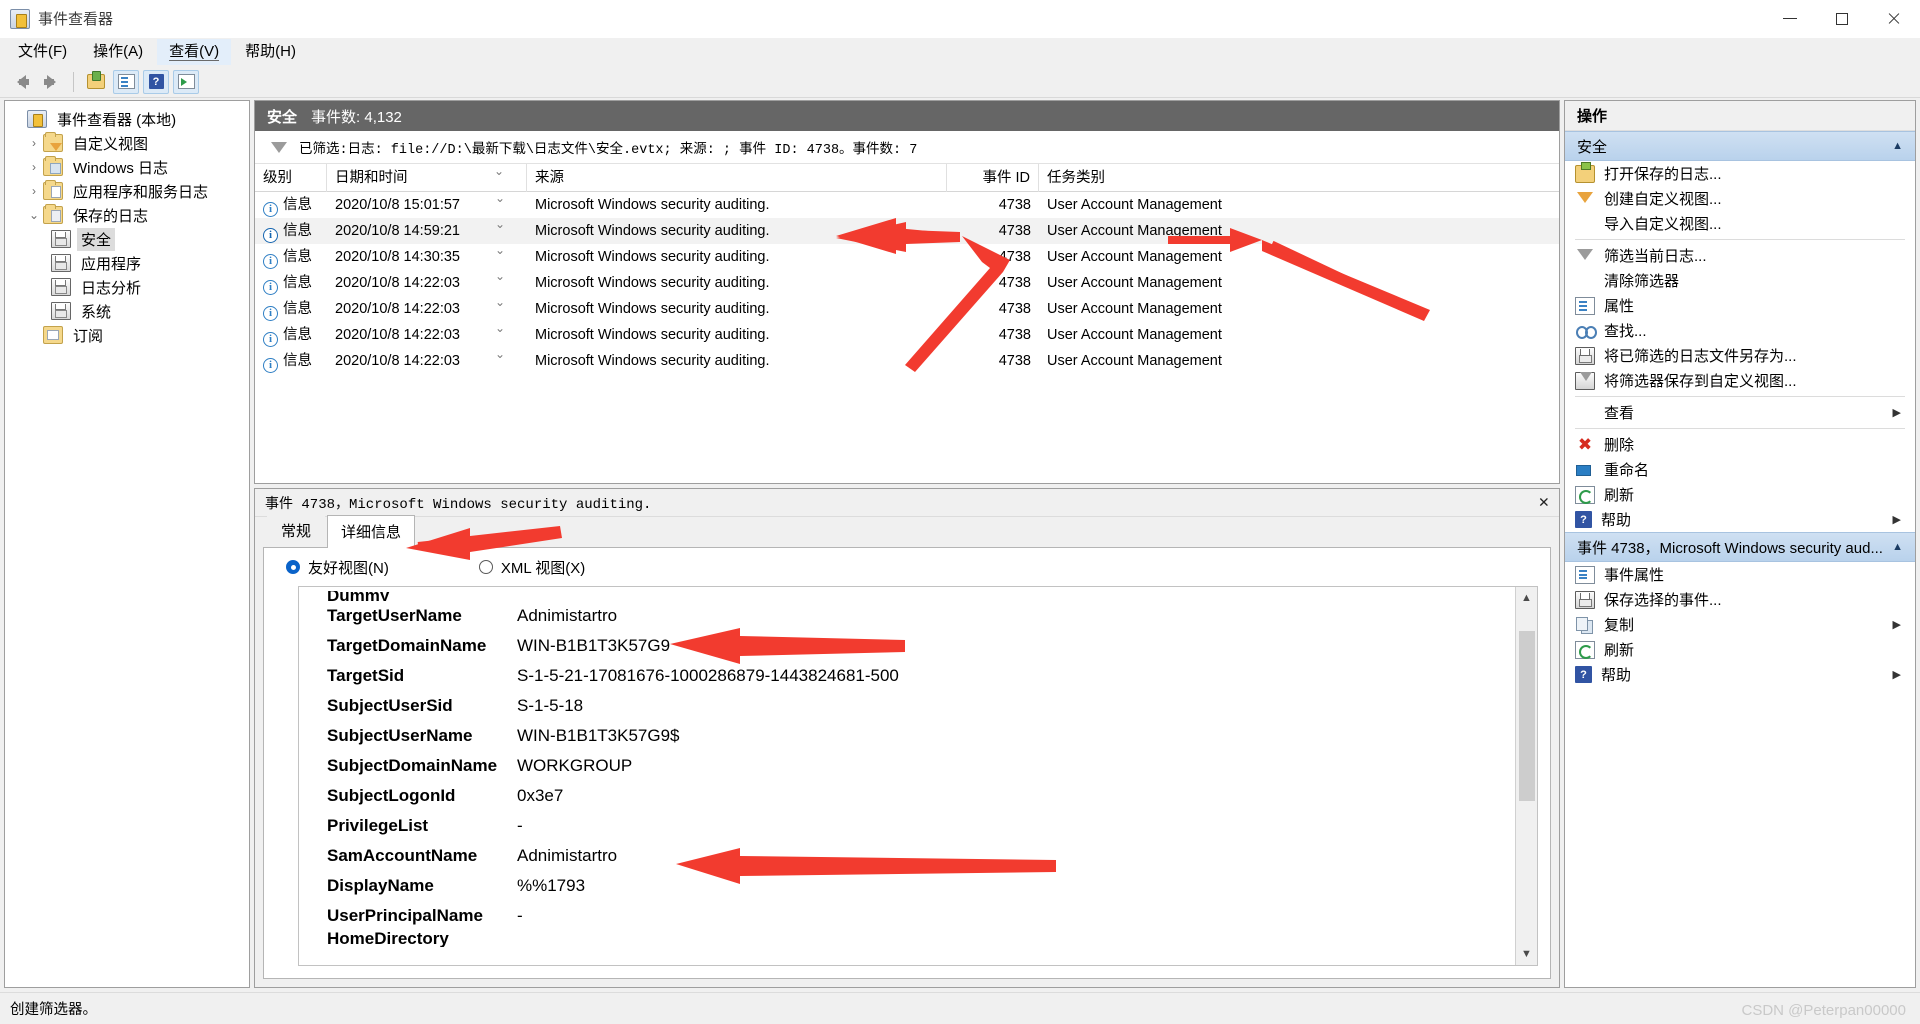 The height and width of the screenshot is (1024, 1920). Describe the element at coordinates (1740, 305) in the screenshot. I see `action-properties: 属性` at that location.